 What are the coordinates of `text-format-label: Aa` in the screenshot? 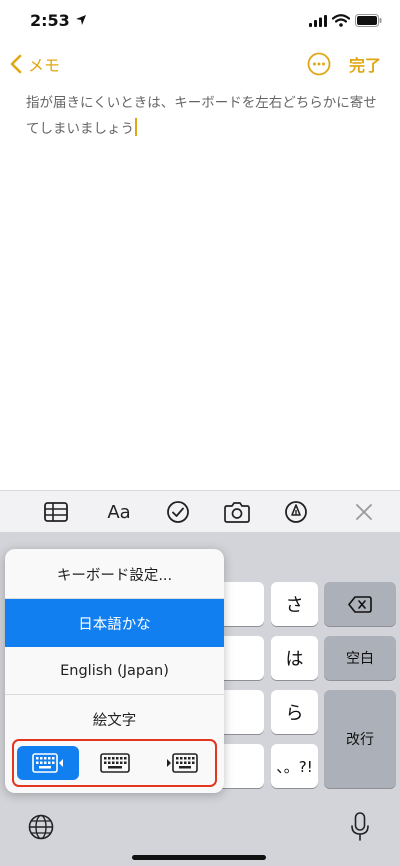 It's located at (119, 512).